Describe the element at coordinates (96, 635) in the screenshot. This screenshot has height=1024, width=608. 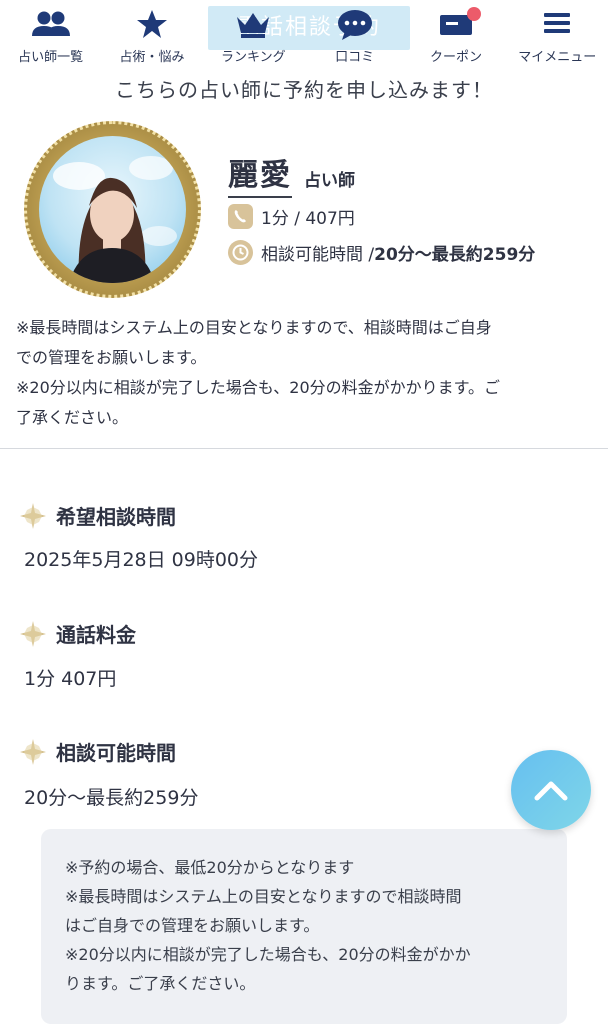
I see `section-heading-text: 通話料金` at that location.